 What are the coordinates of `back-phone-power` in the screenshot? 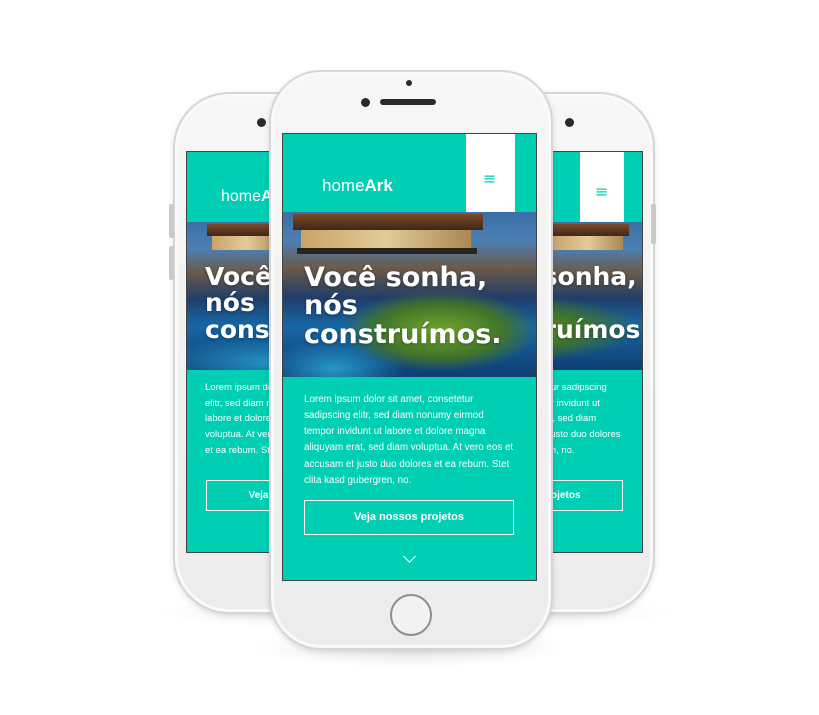 It's located at (653, 224).